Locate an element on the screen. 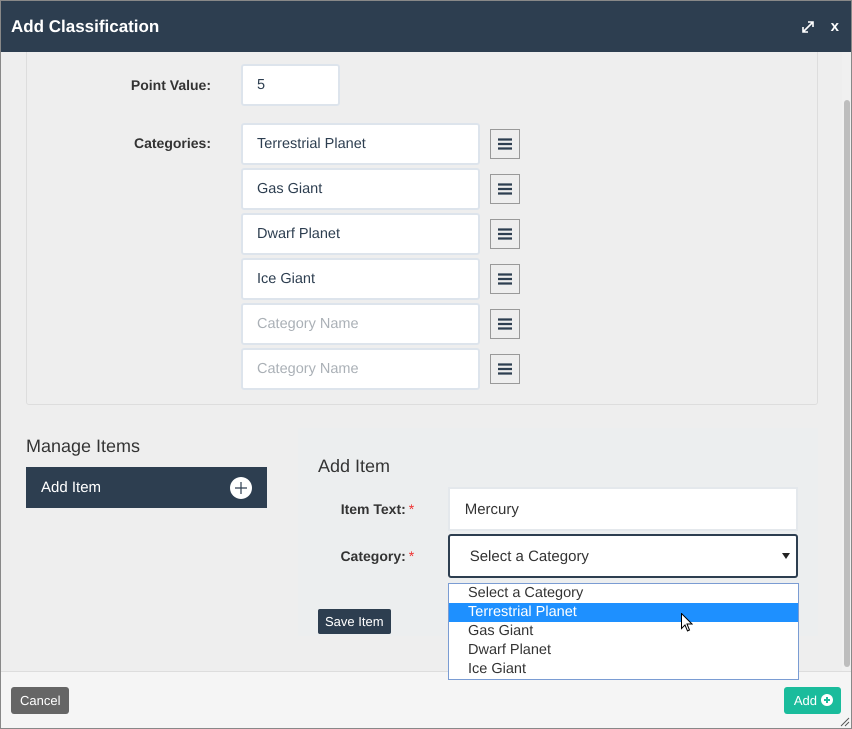 Image resolution: width=852 pixels, height=729 pixels. dropdown-option: Select a Category is located at coordinates (623, 593).